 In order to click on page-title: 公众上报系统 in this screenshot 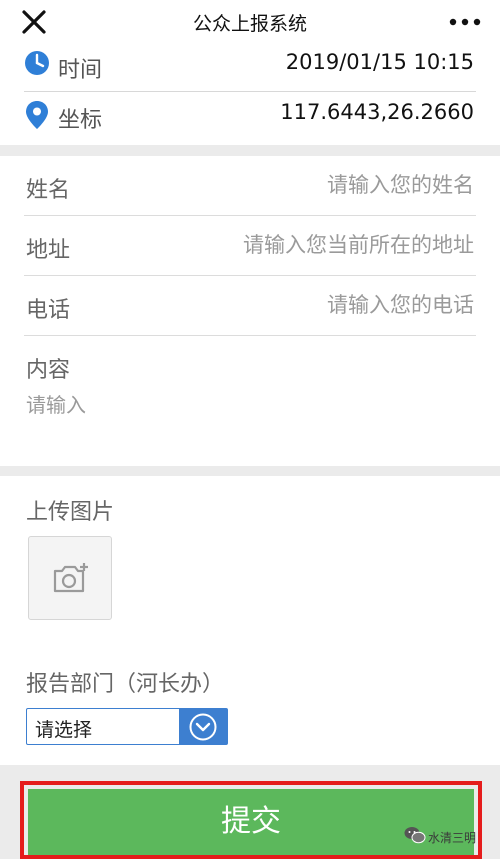, I will do `click(249, 24)`.